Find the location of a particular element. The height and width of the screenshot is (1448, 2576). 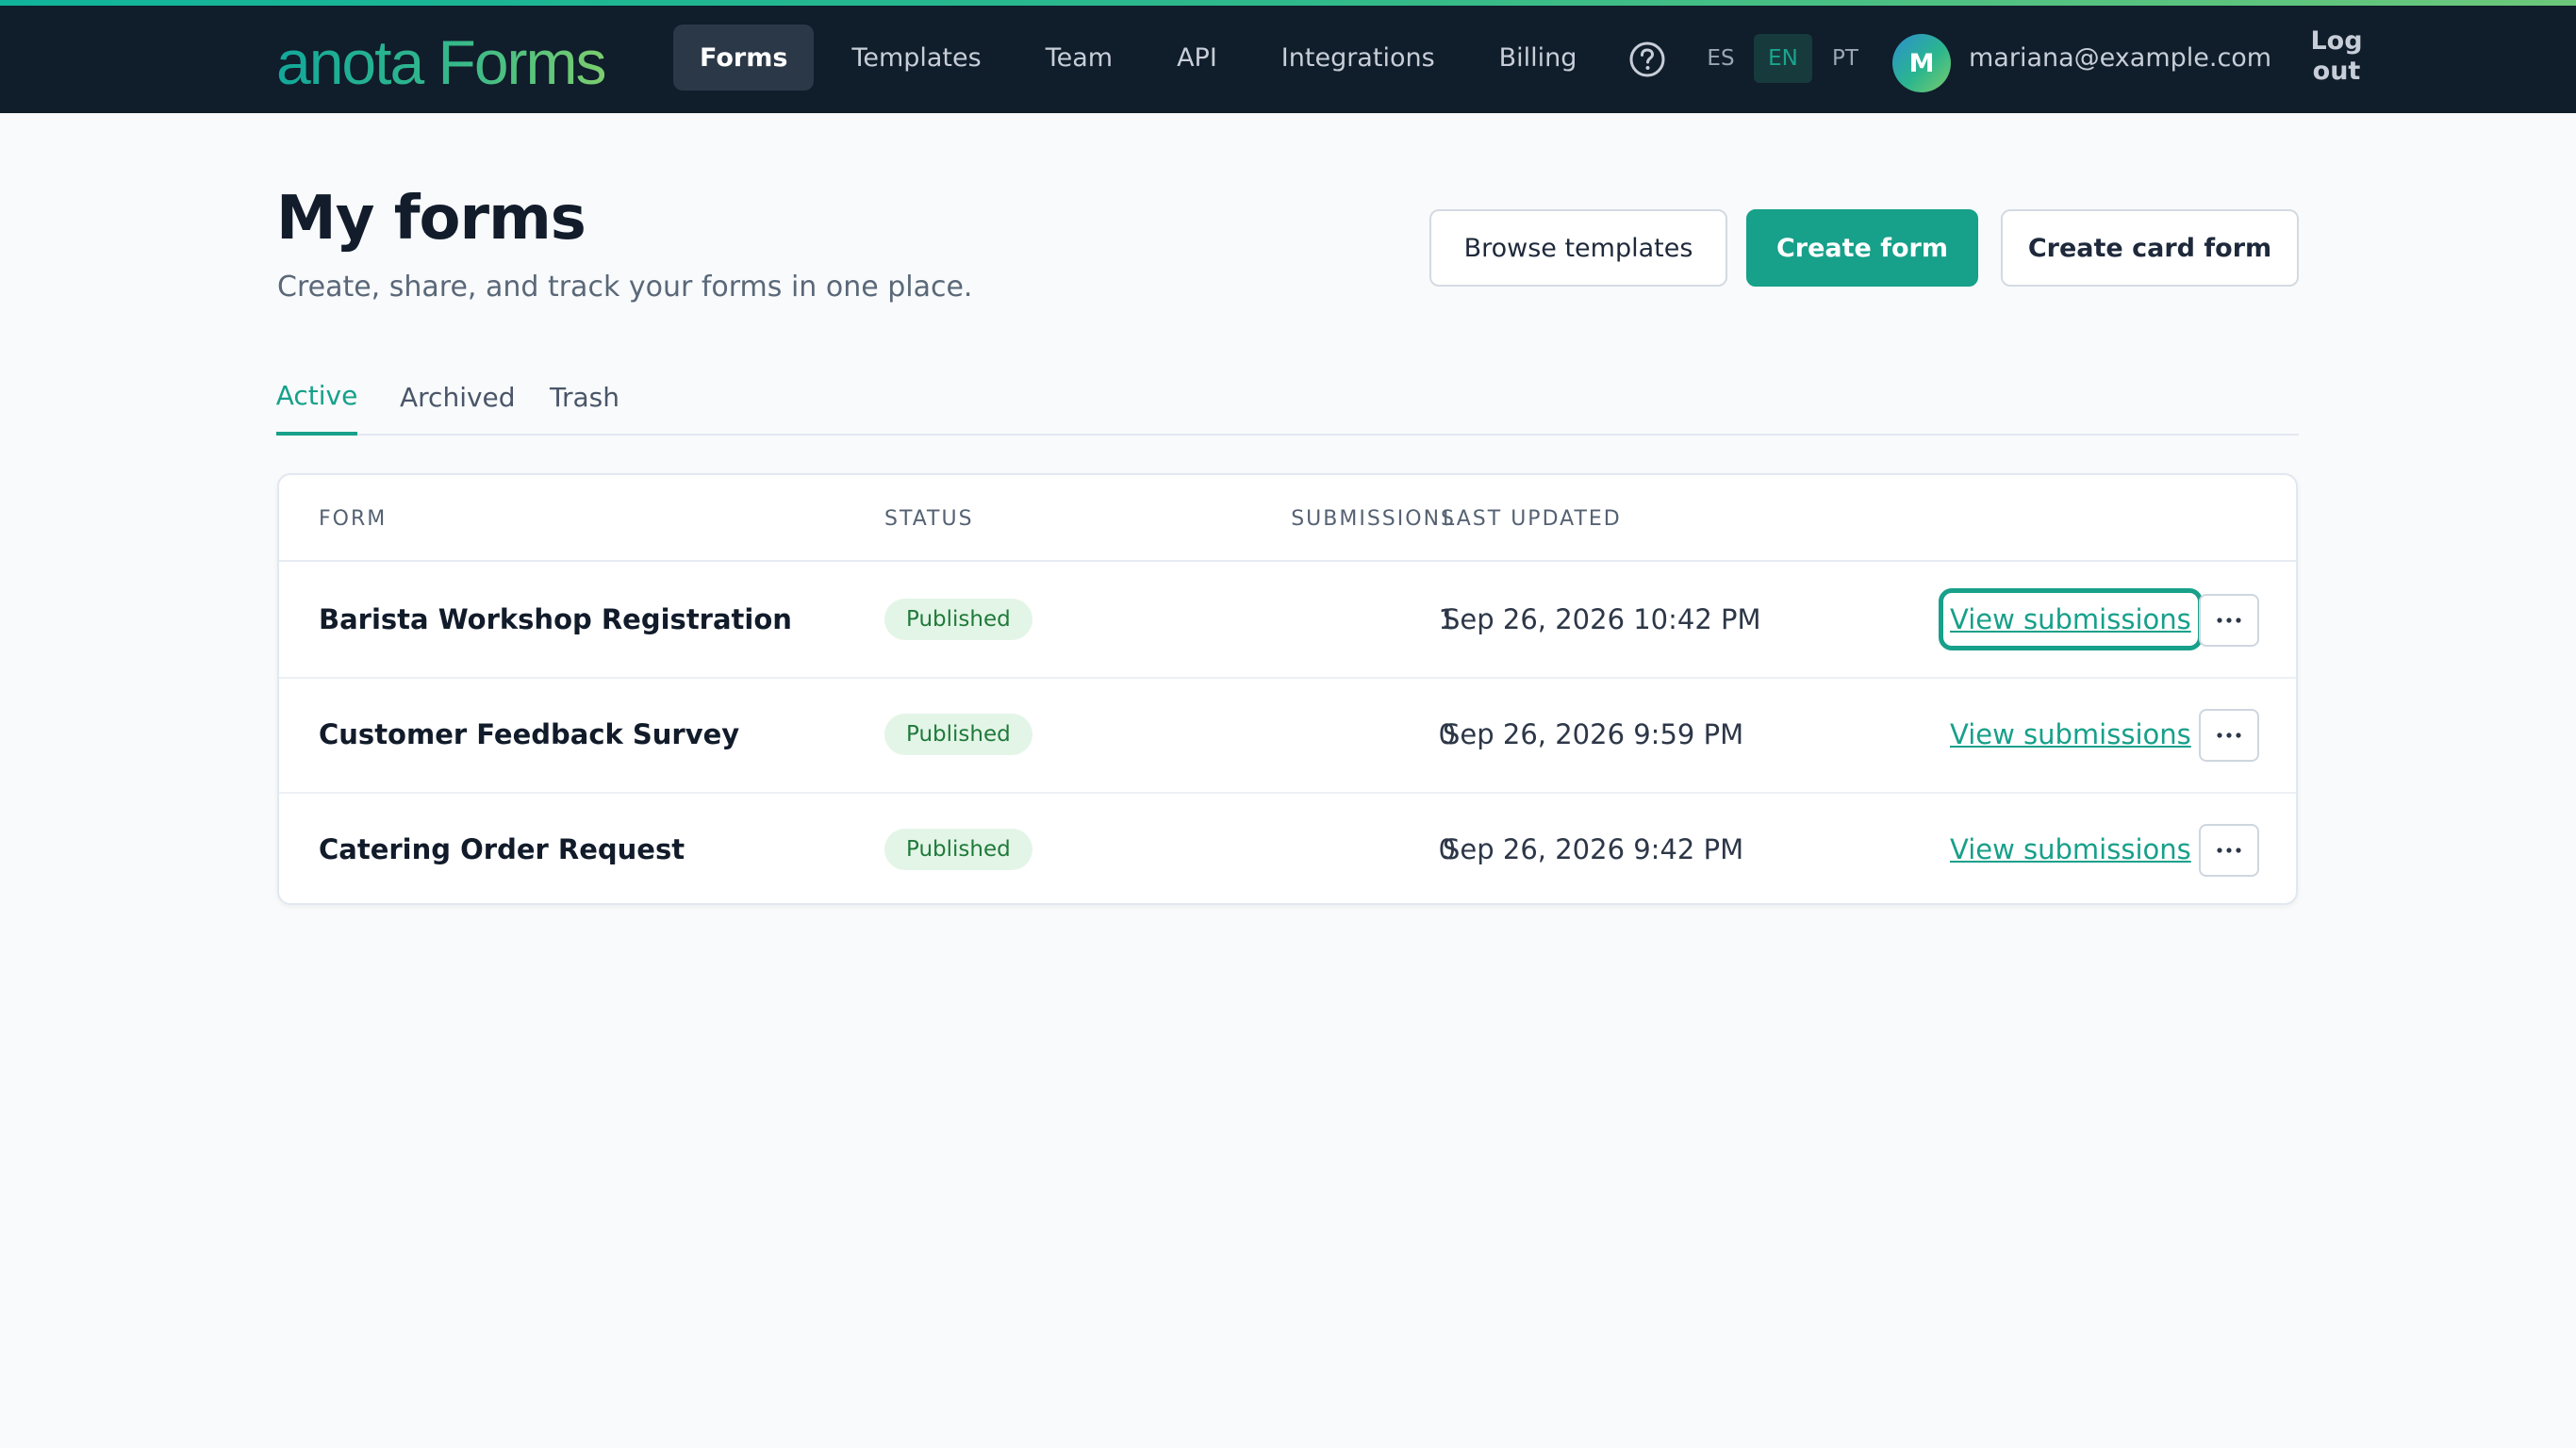

create-card-form-button: Create card form is located at coordinates (2150, 248).